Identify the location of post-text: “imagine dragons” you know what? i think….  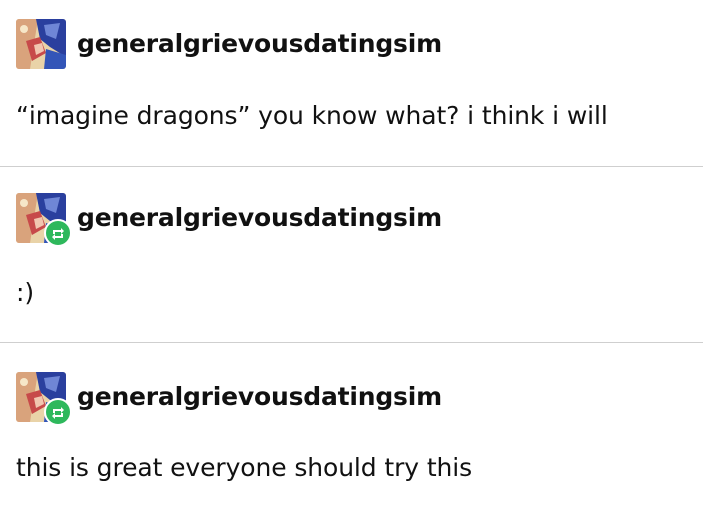
(312, 115).